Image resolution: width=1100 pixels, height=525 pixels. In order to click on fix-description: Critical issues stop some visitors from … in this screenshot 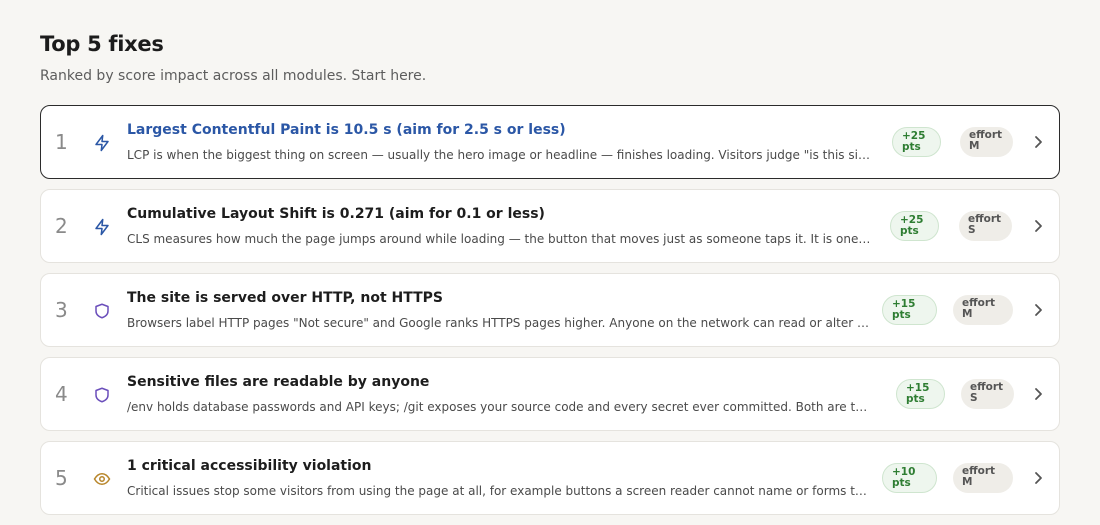, I will do `click(500, 491)`.